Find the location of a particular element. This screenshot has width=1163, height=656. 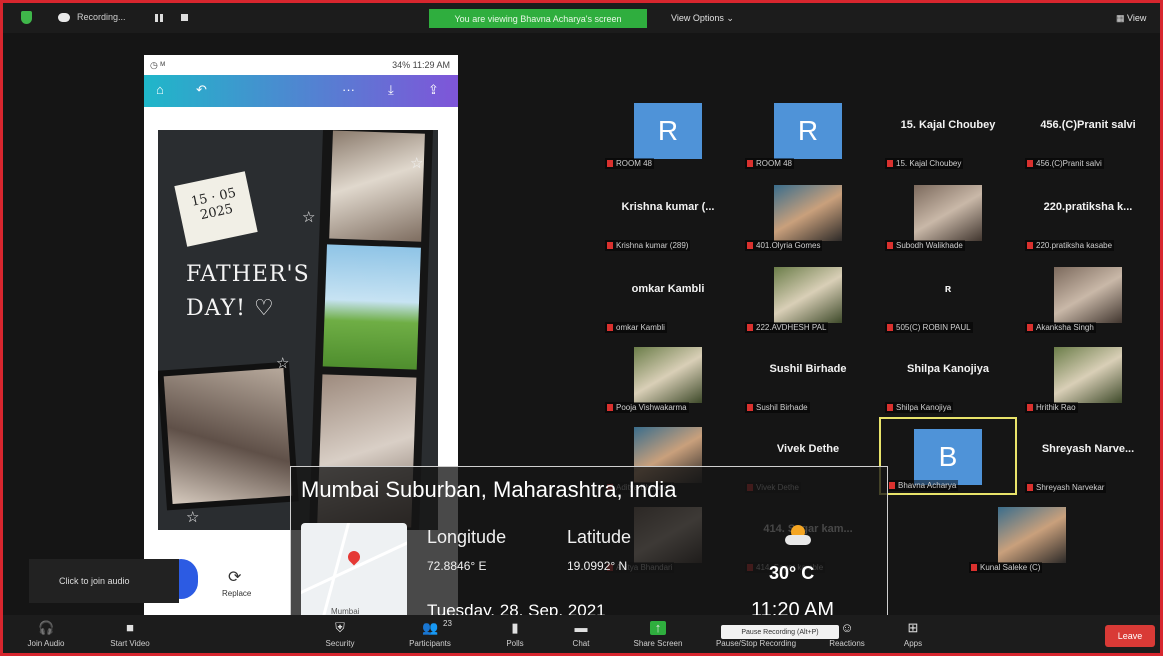

participant-tile: Akanksha Singh is located at coordinates (1088, 296).